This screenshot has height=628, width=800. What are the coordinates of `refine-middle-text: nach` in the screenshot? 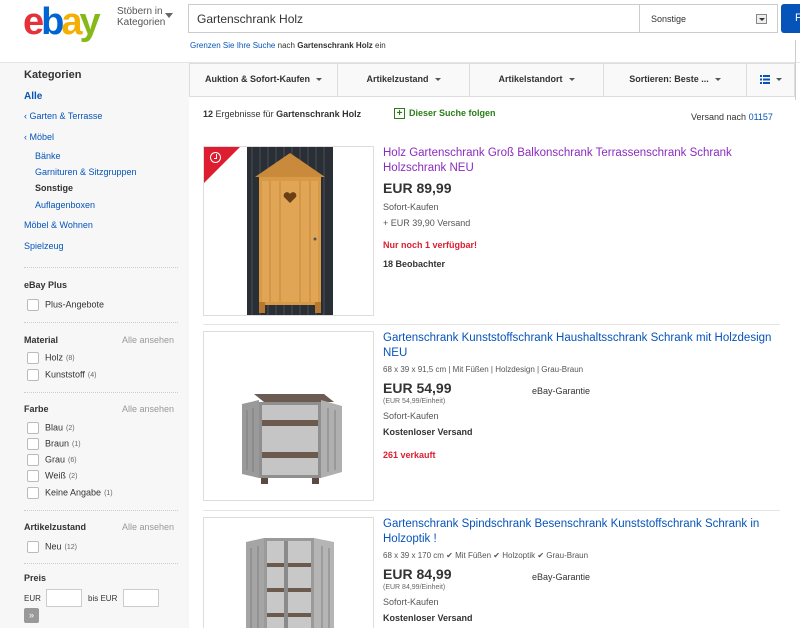 It's located at (286, 45).